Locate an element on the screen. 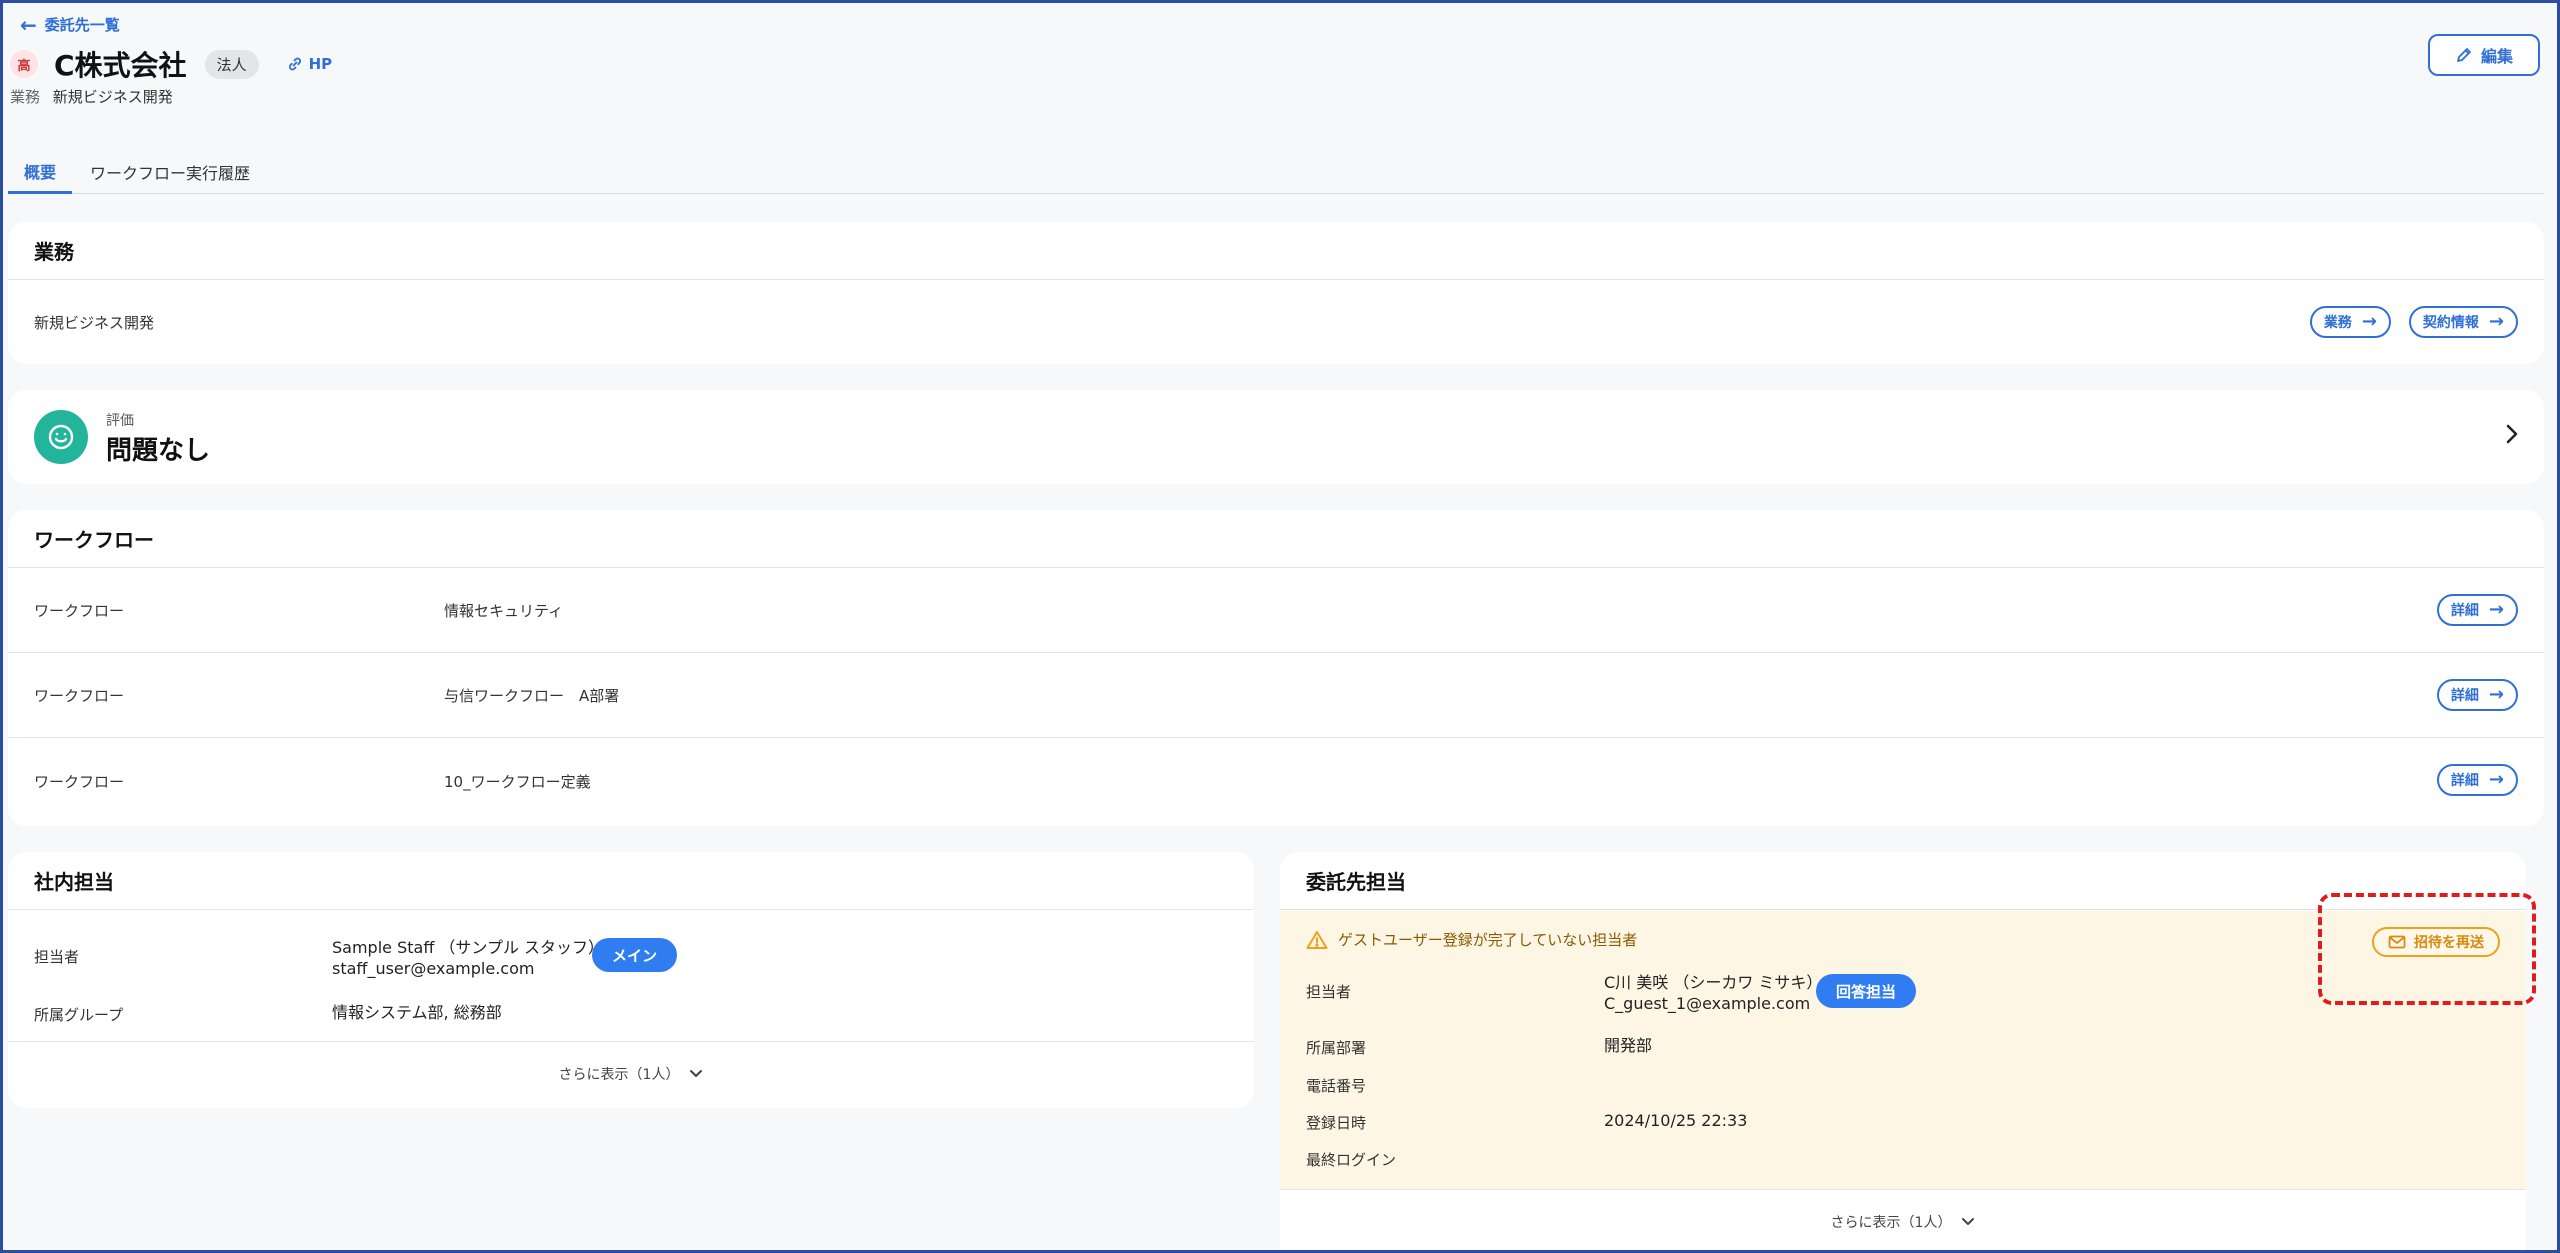 This screenshot has width=2560, height=1253. internal-group-value: 情報システム部, 総務部 is located at coordinates (417, 1012).